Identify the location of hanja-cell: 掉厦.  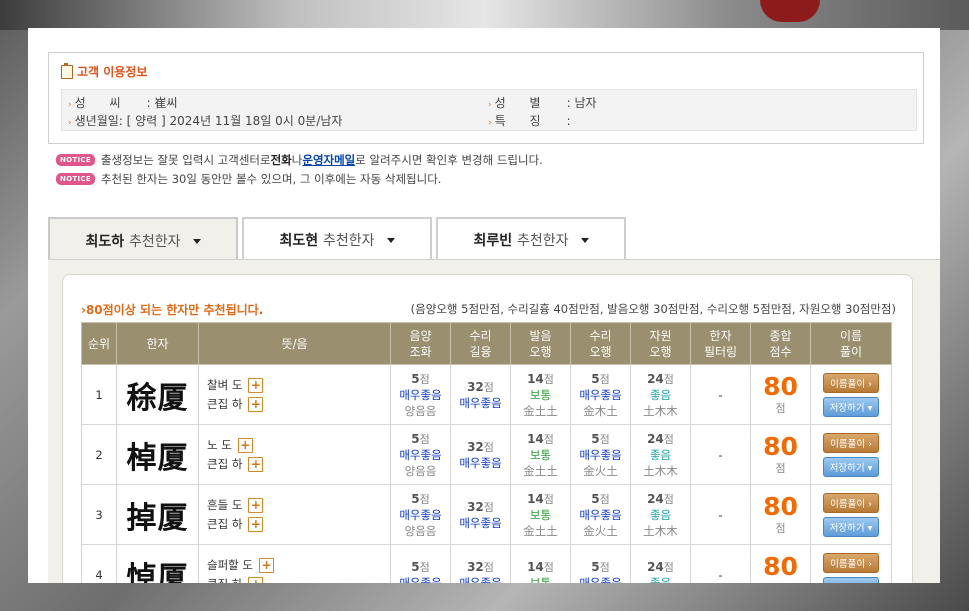
(157, 514).